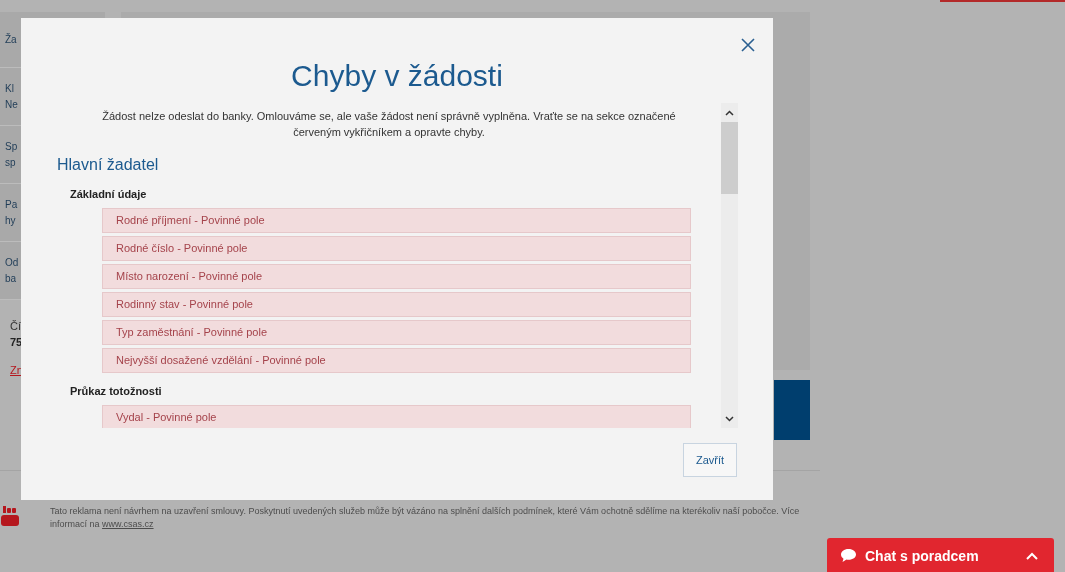 Image resolution: width=1065 pixels, height=572 pixels. What do you see at coordinates (848, 555) in the screenshot?
I see `chat-bubble-icon` at bounding box center [848, 555].